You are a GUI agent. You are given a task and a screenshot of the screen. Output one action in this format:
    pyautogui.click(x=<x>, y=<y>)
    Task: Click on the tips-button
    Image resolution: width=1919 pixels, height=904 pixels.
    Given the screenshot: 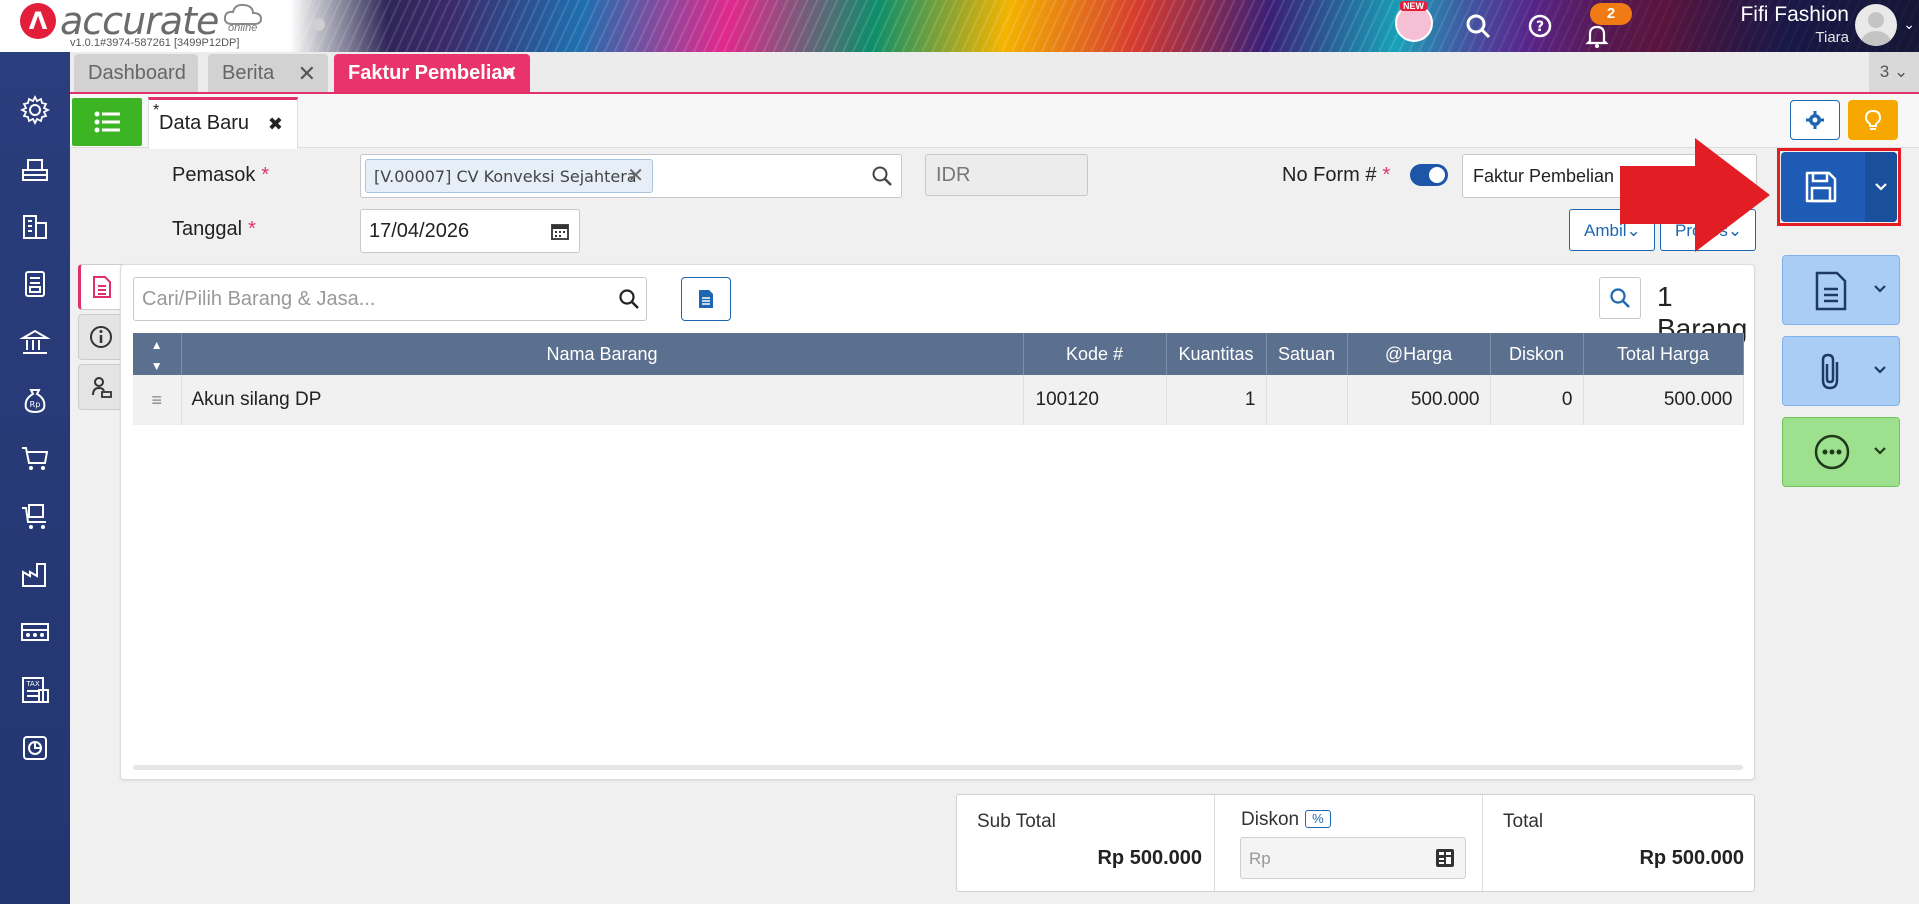 What is the action you would take?
    pyautogui.click(x=1873, y=120)
    